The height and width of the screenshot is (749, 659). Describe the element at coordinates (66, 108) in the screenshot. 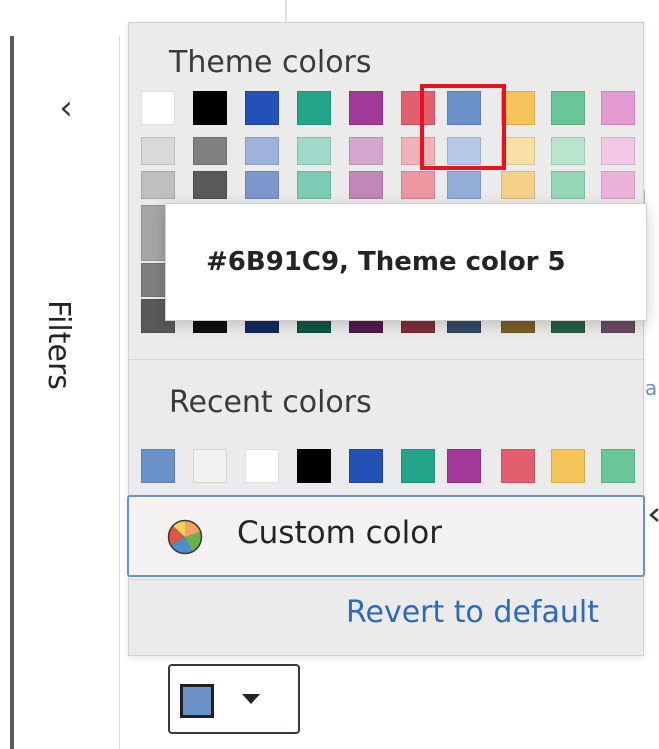

I see `chevron-left-icon: ‹` at that location.